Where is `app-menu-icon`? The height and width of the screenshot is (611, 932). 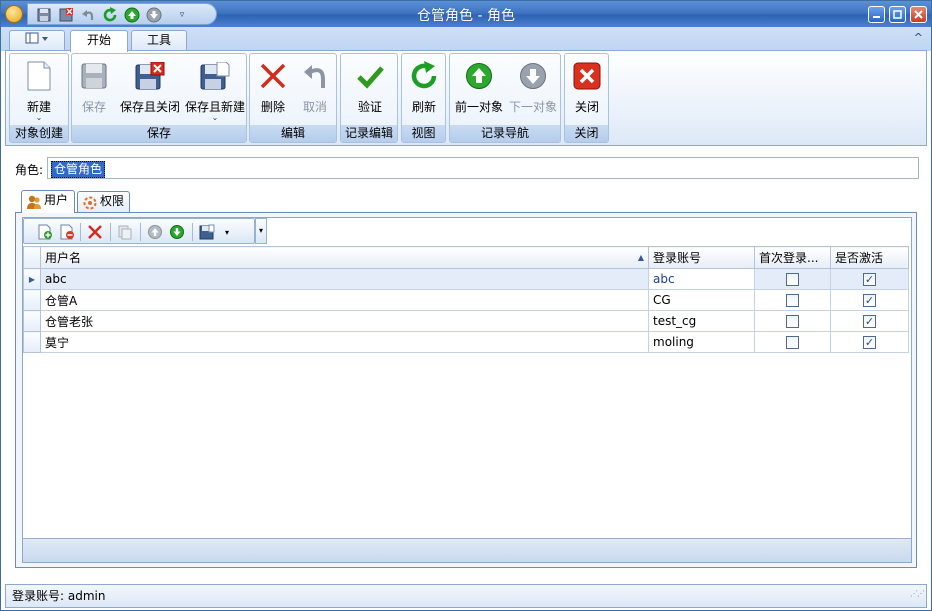
app-menu-icon is located at coordinates (36, 38).